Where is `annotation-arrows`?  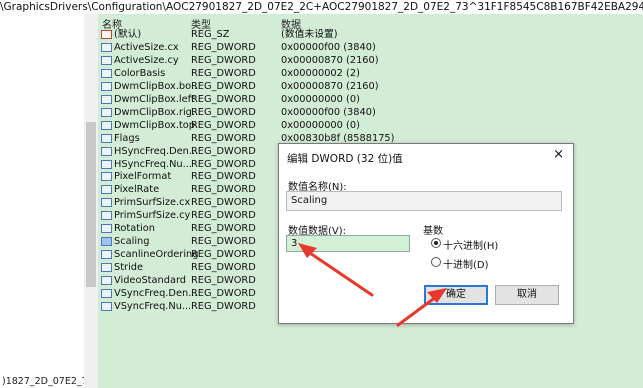 annotation-arrows is located at coordinates (372, 285).